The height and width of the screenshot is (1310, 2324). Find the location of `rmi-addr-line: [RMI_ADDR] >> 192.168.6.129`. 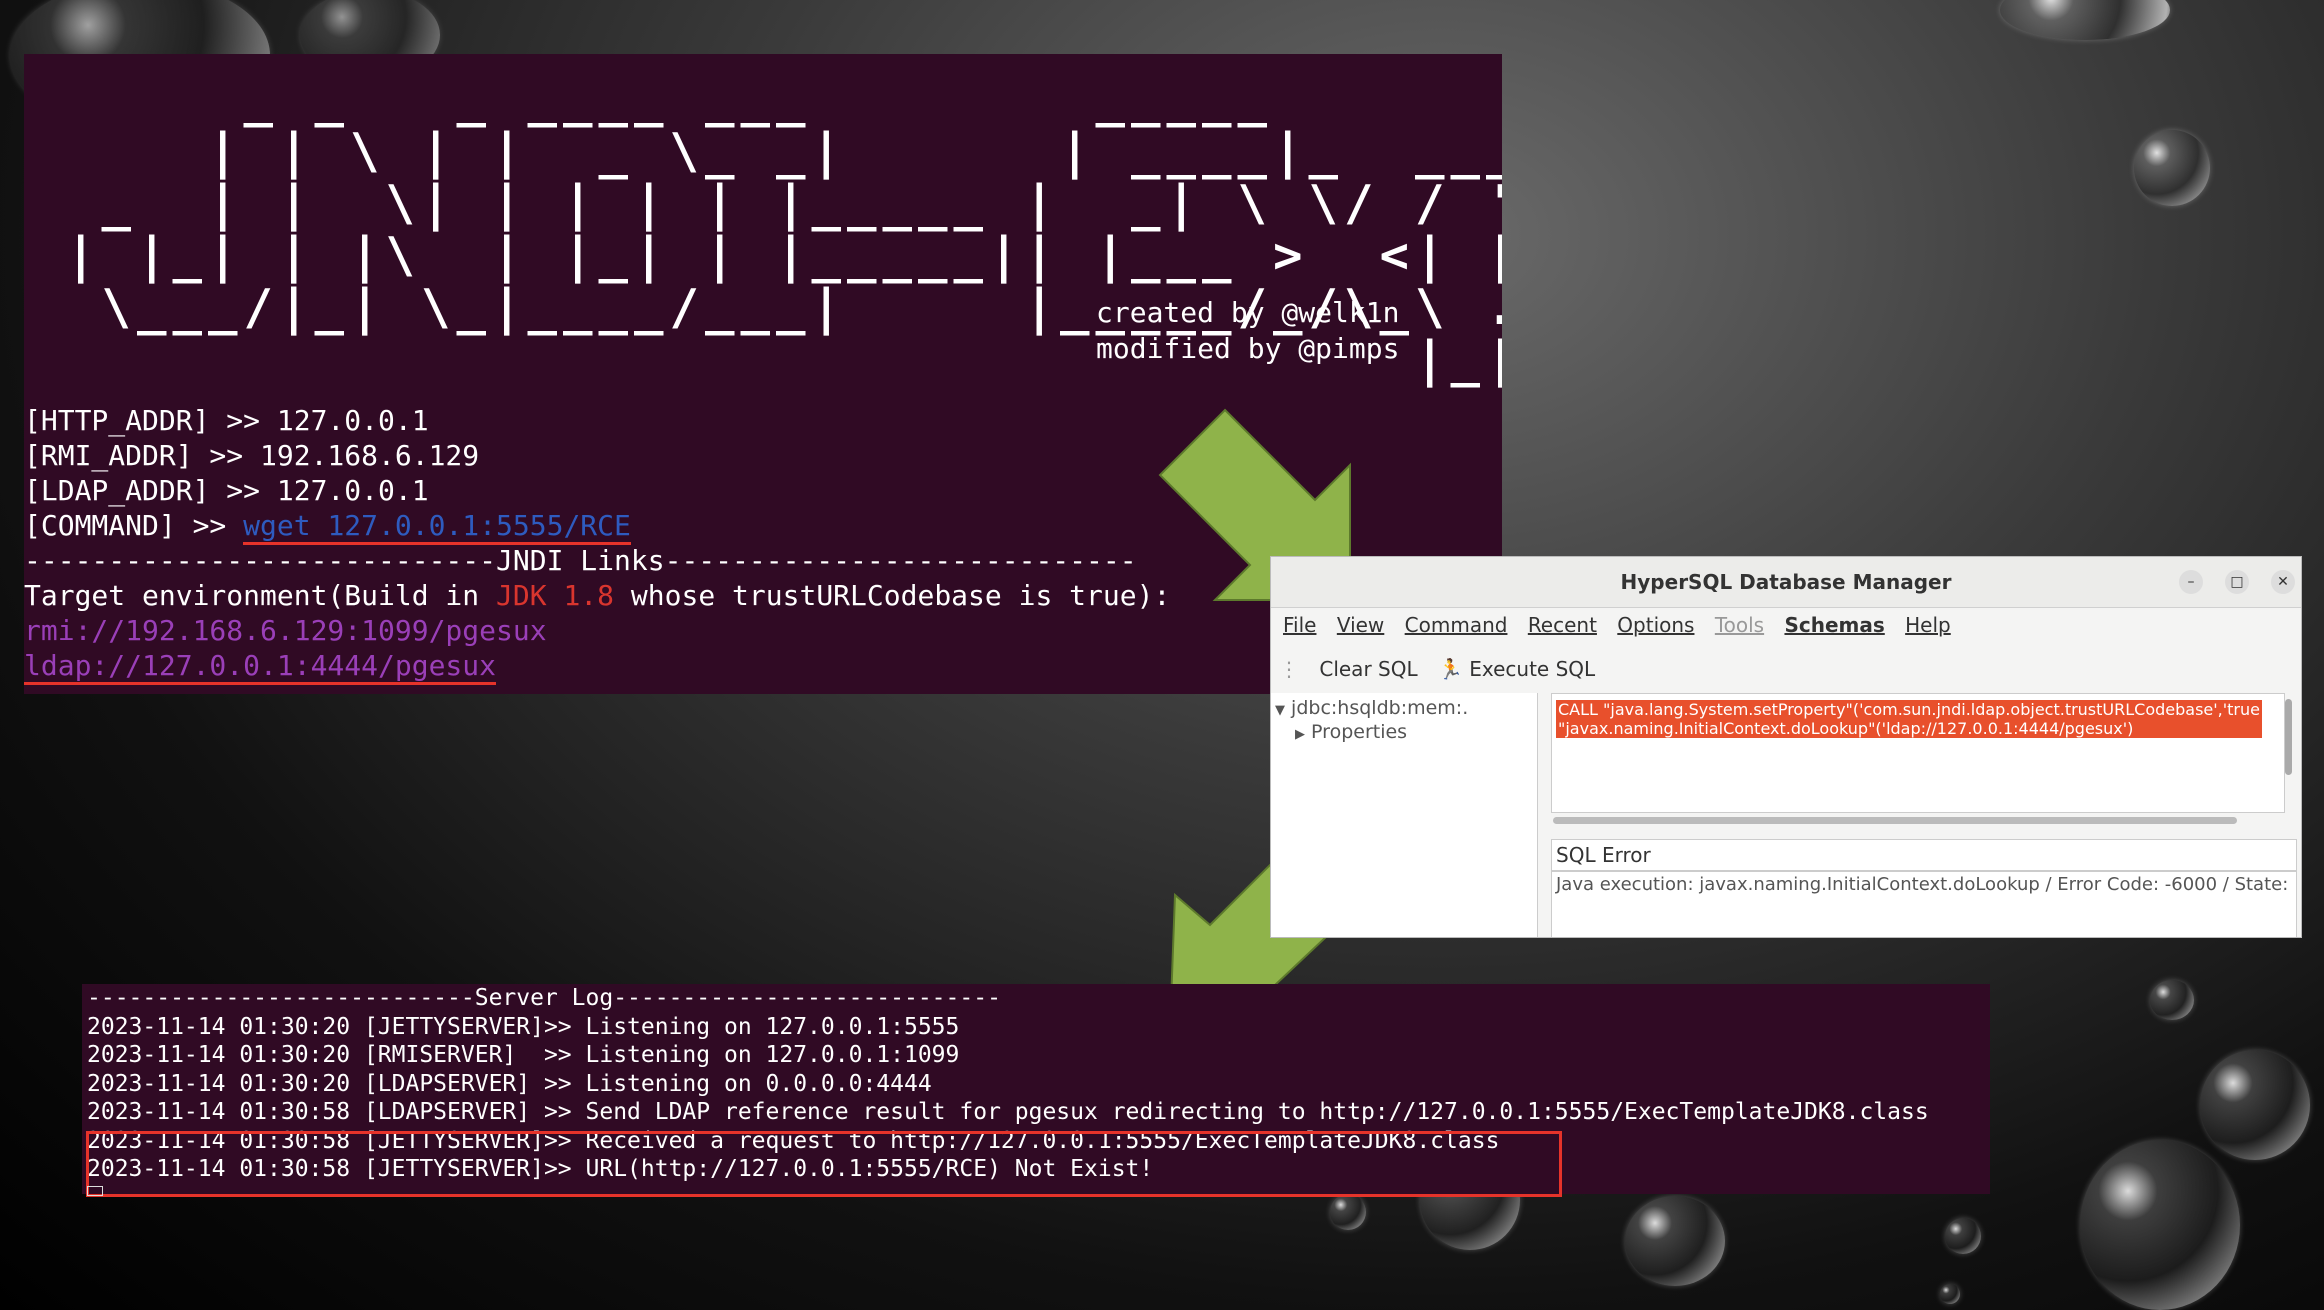

rmi-addr-line: [RMI_ADDR] >> 192.168.6.129 is located at coordinates (252, 455).